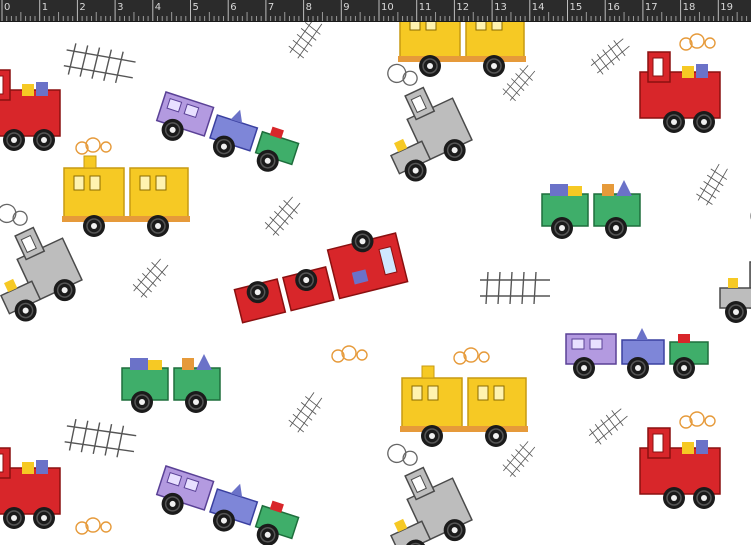  I want to click on ruler-label: 3, so click(120, 7).